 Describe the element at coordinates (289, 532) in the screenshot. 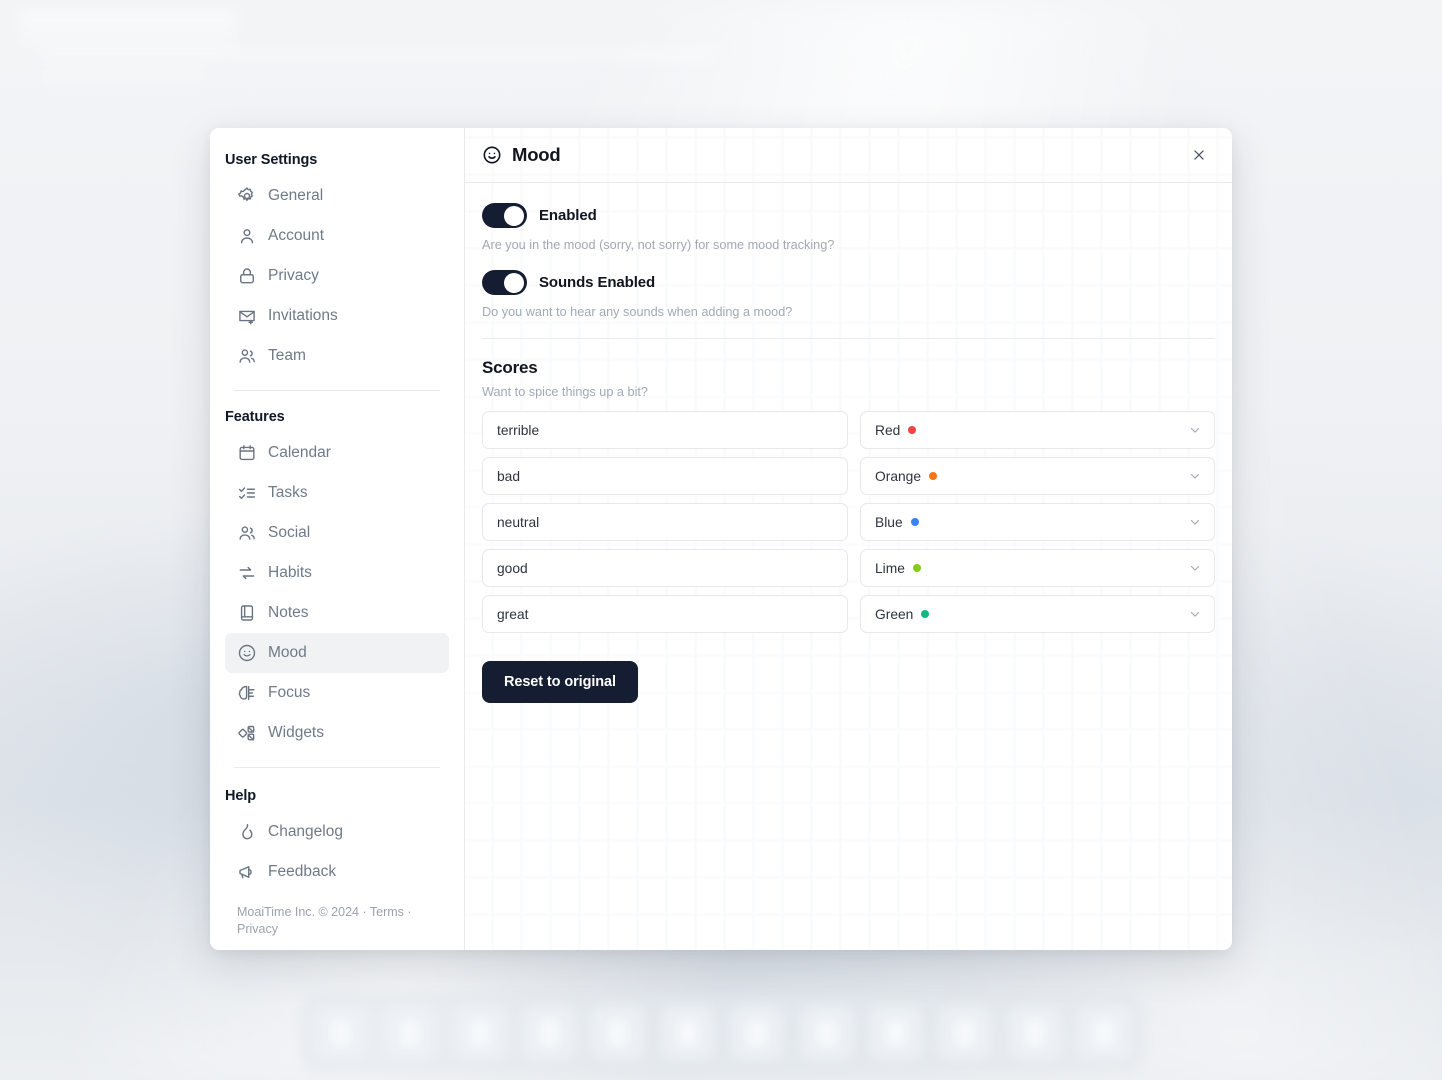

I see `sidebar-item-label: Social` at that location.